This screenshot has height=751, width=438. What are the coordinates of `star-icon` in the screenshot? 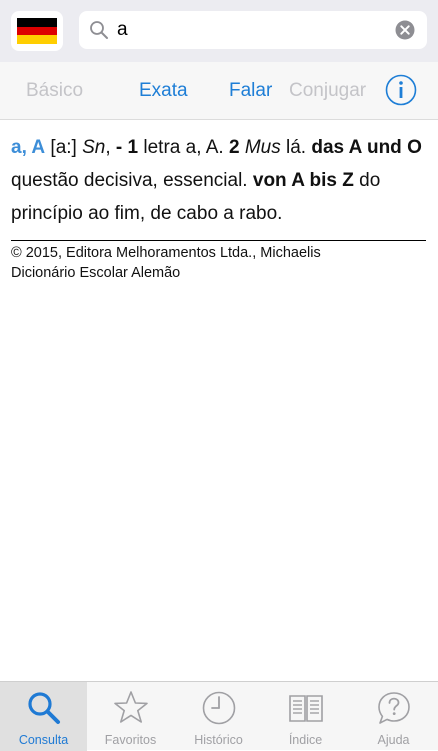 It's located at (131, 707).